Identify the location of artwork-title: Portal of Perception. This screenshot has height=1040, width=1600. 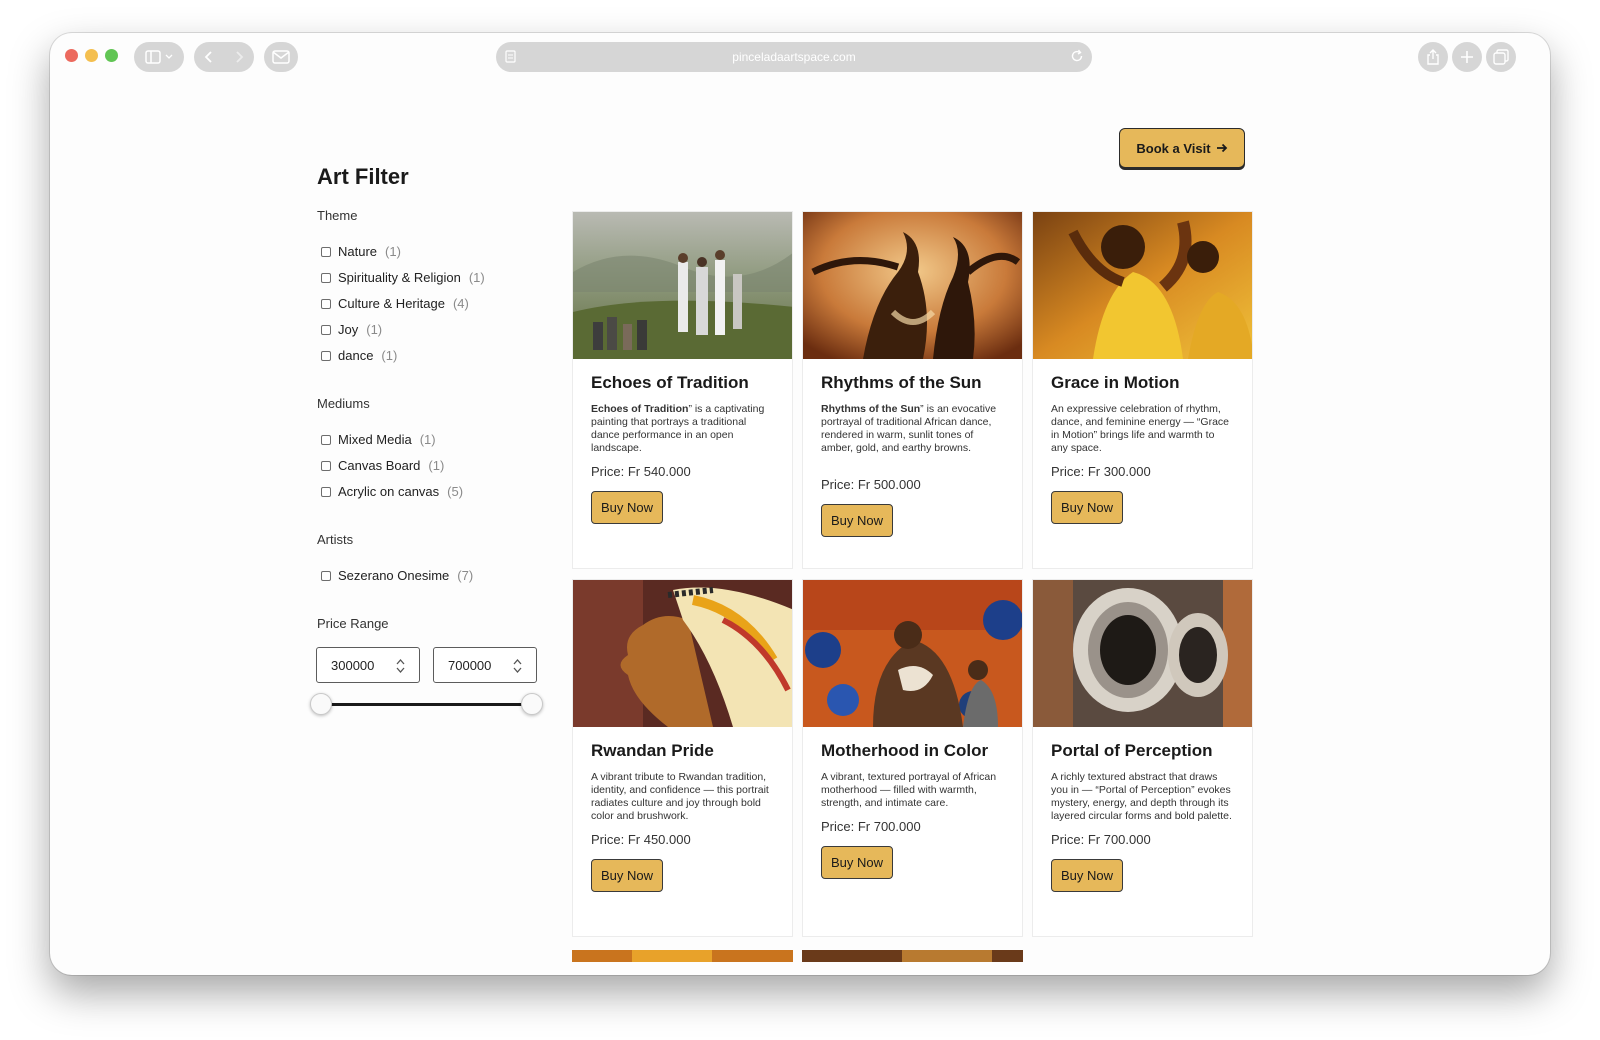
(1132, 750).